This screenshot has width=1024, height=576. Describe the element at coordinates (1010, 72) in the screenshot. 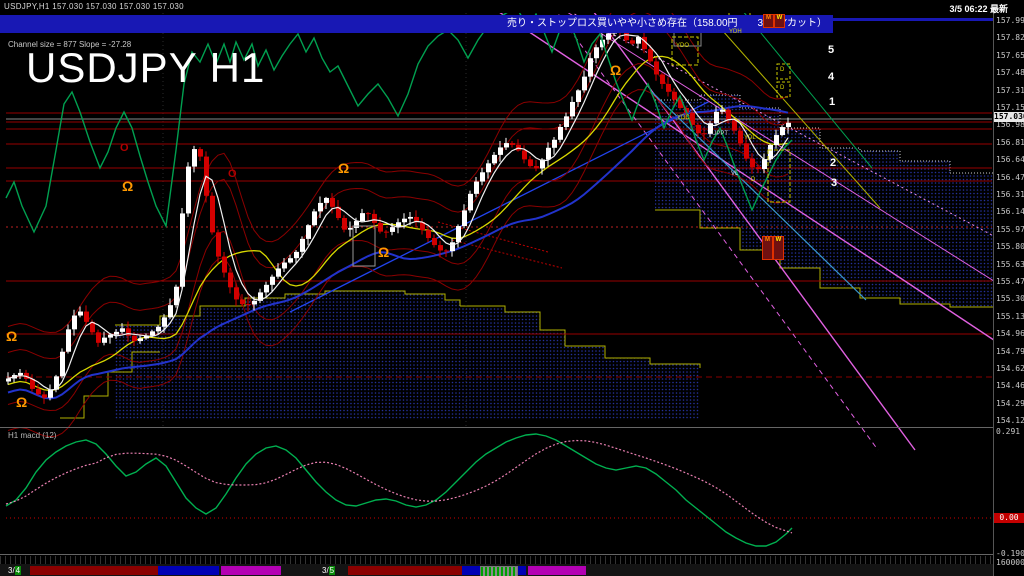

I see `price-axis-label: 157.485` at that location.